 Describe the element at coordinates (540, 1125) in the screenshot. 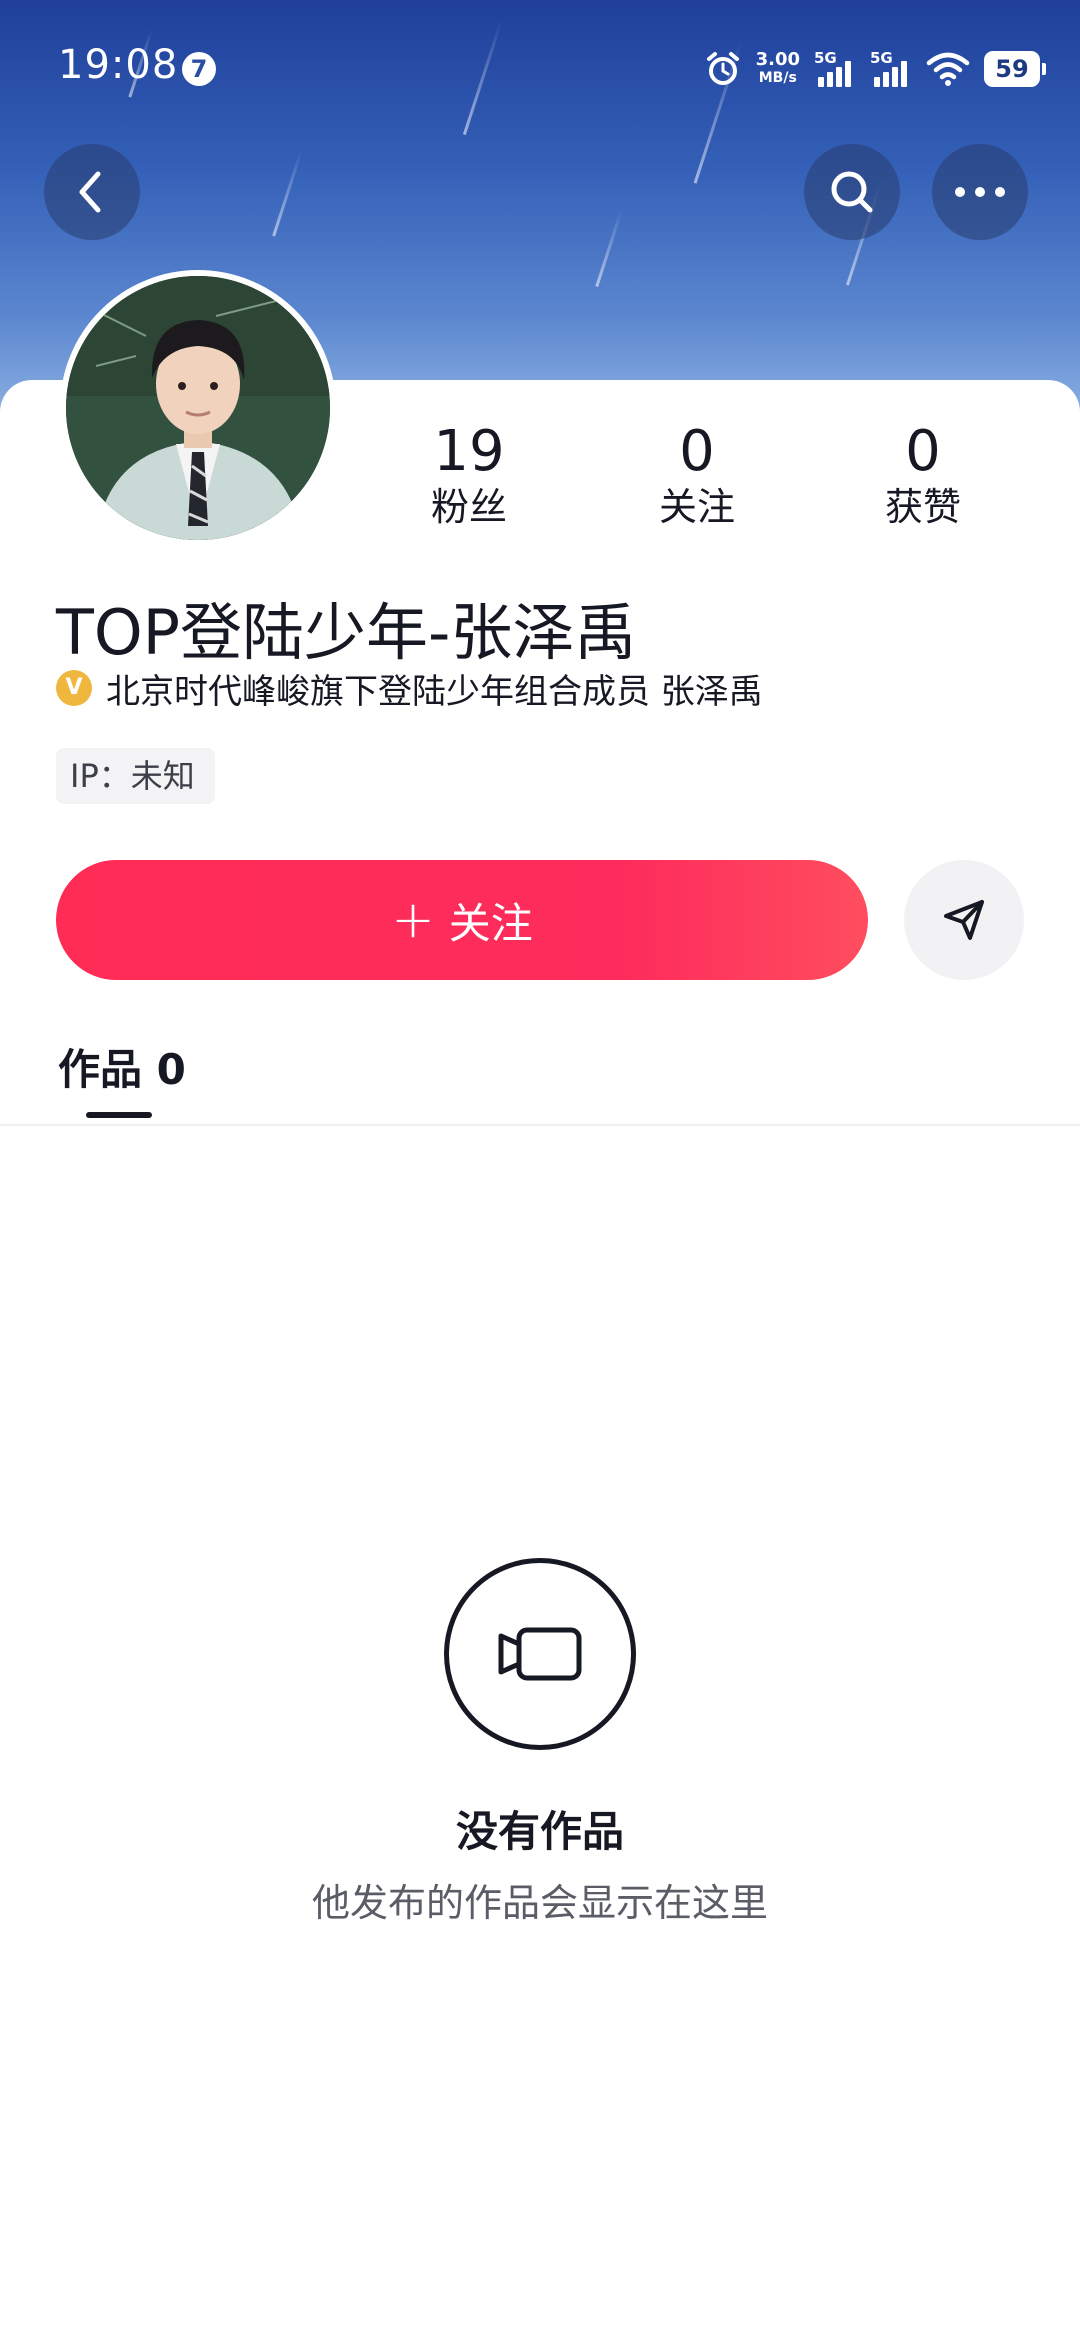

I see `tab-divider` at that location.